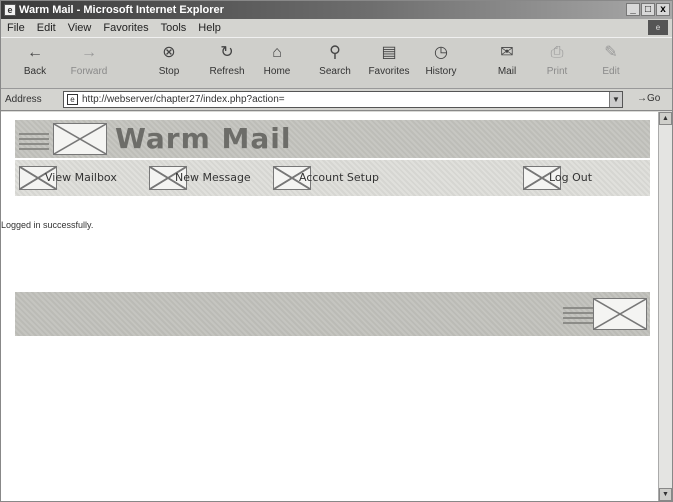 The image size is (673, 502). Describe the element at coordinates (332, 314) in the screenshot. I see `footer-banner` at that location.